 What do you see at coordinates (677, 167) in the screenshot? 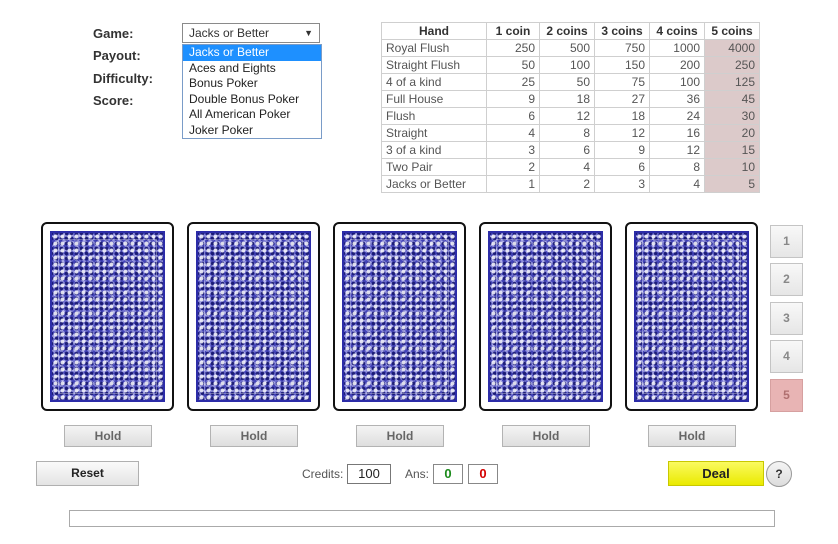
I see `payout-value-4-coin: 8` at bounding box center [677, 167].